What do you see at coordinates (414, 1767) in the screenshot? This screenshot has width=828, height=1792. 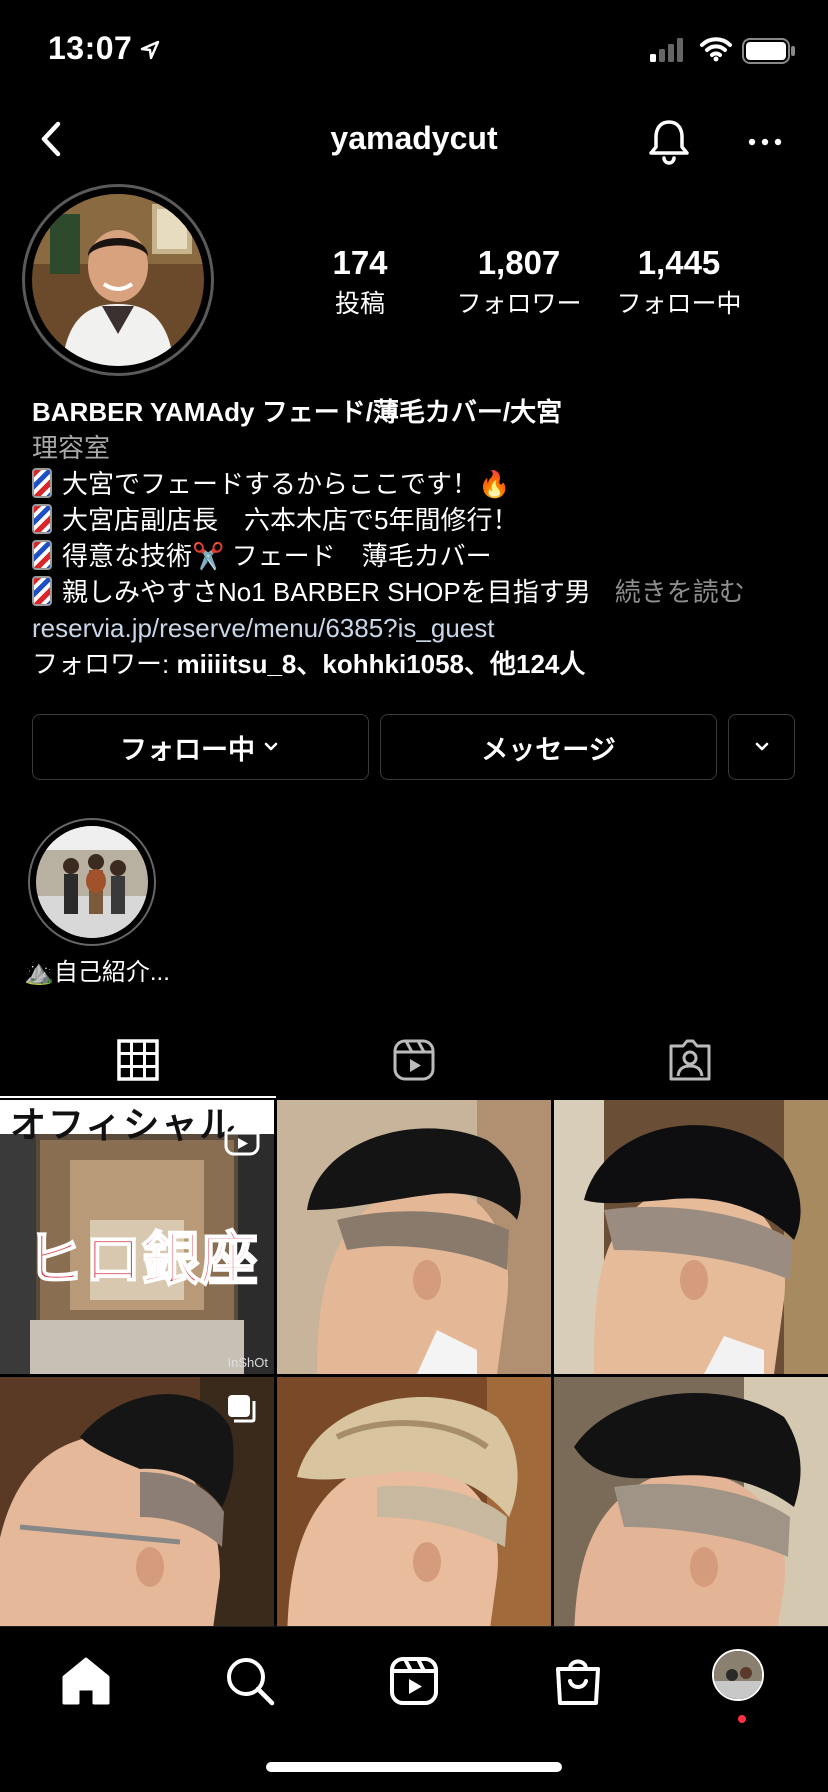 I see `home-indicator` at bounding box center [414, 1767].